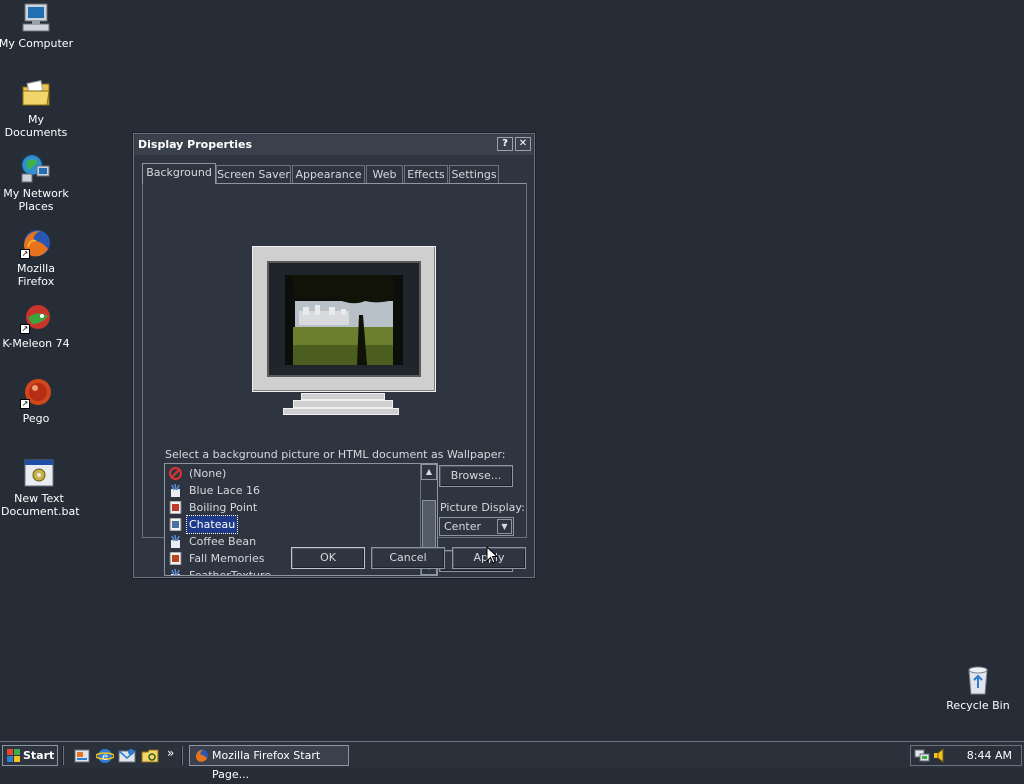  Describe the element at coordinates (966, 755) in the screenshot. I see `system-tray: 8:44 AM` at that location.